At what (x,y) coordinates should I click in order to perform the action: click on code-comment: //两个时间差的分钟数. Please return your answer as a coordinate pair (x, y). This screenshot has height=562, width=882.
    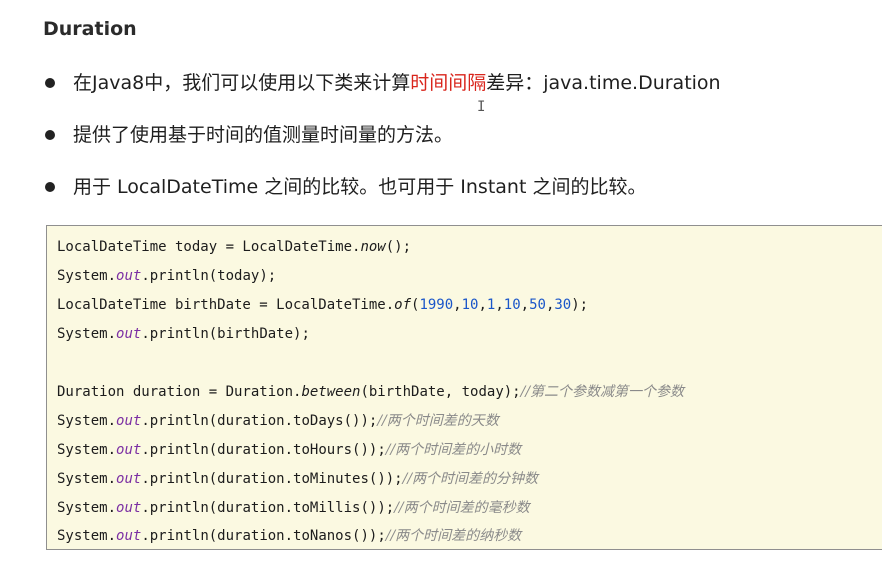
    Looking at the image, I should click on (470, 479).